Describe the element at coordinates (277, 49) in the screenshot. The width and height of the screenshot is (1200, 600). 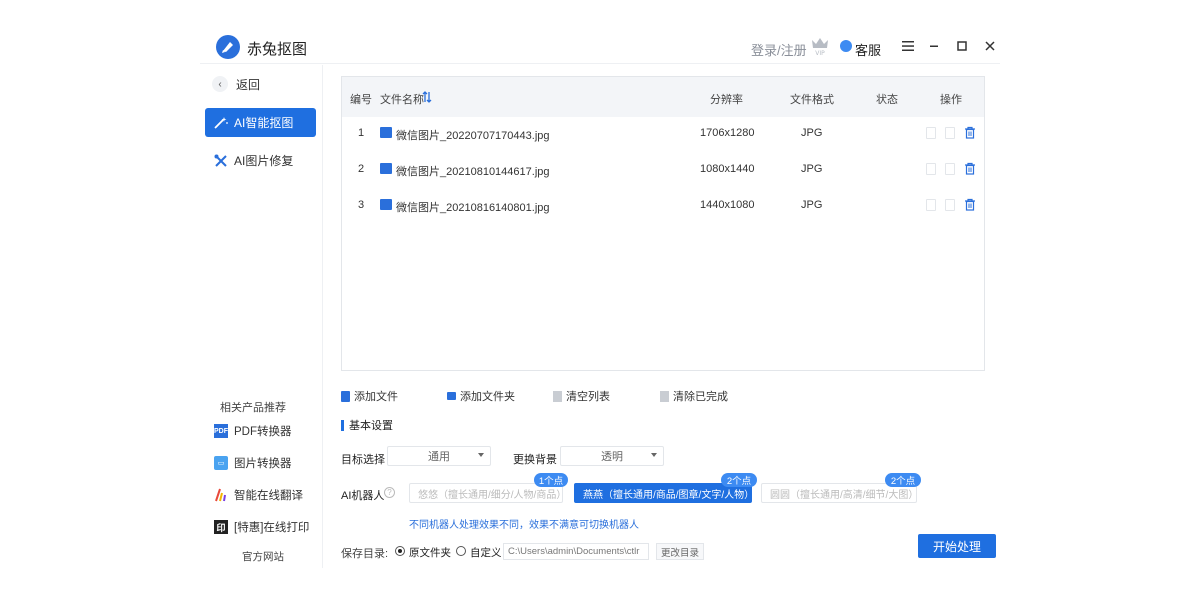
I see `app-title: 赤兔抠图` at that location.